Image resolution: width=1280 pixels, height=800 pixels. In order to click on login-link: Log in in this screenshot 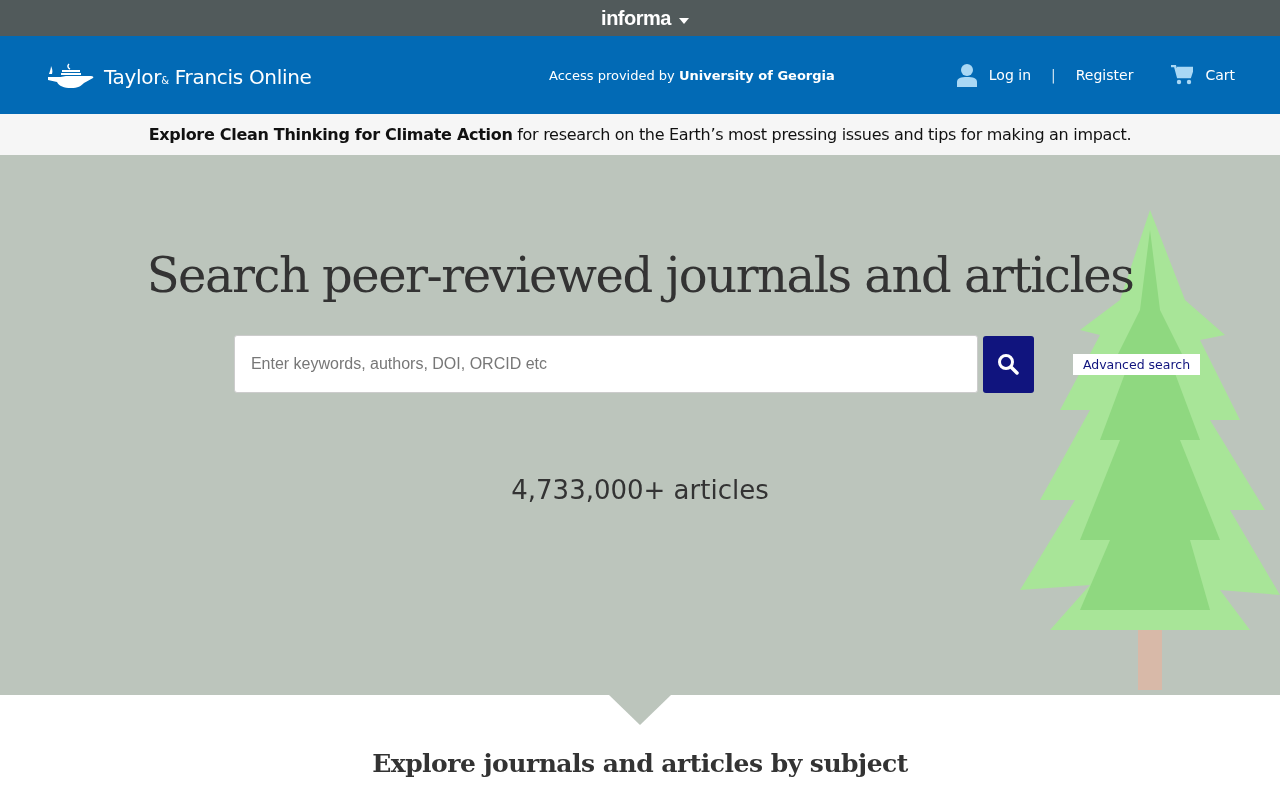, I will do `click(1010, 75)`.